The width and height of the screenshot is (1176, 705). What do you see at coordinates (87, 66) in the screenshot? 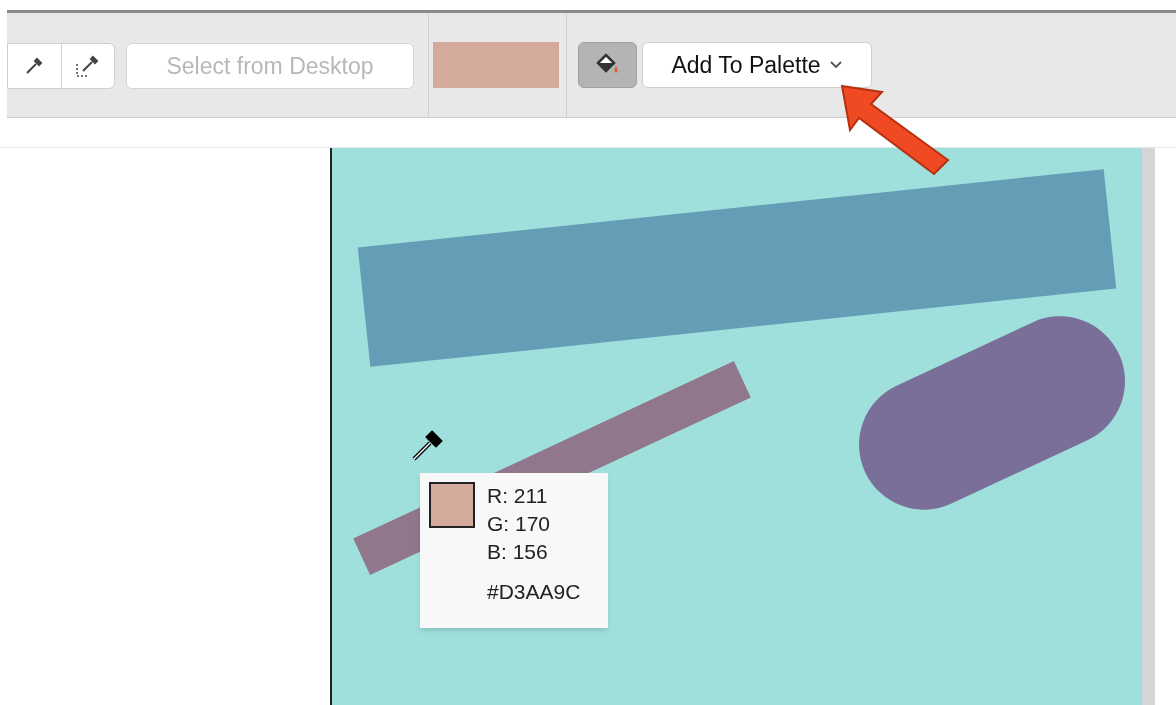
I see `eyedropper-selection-icon` at bounding box center [87, 66].